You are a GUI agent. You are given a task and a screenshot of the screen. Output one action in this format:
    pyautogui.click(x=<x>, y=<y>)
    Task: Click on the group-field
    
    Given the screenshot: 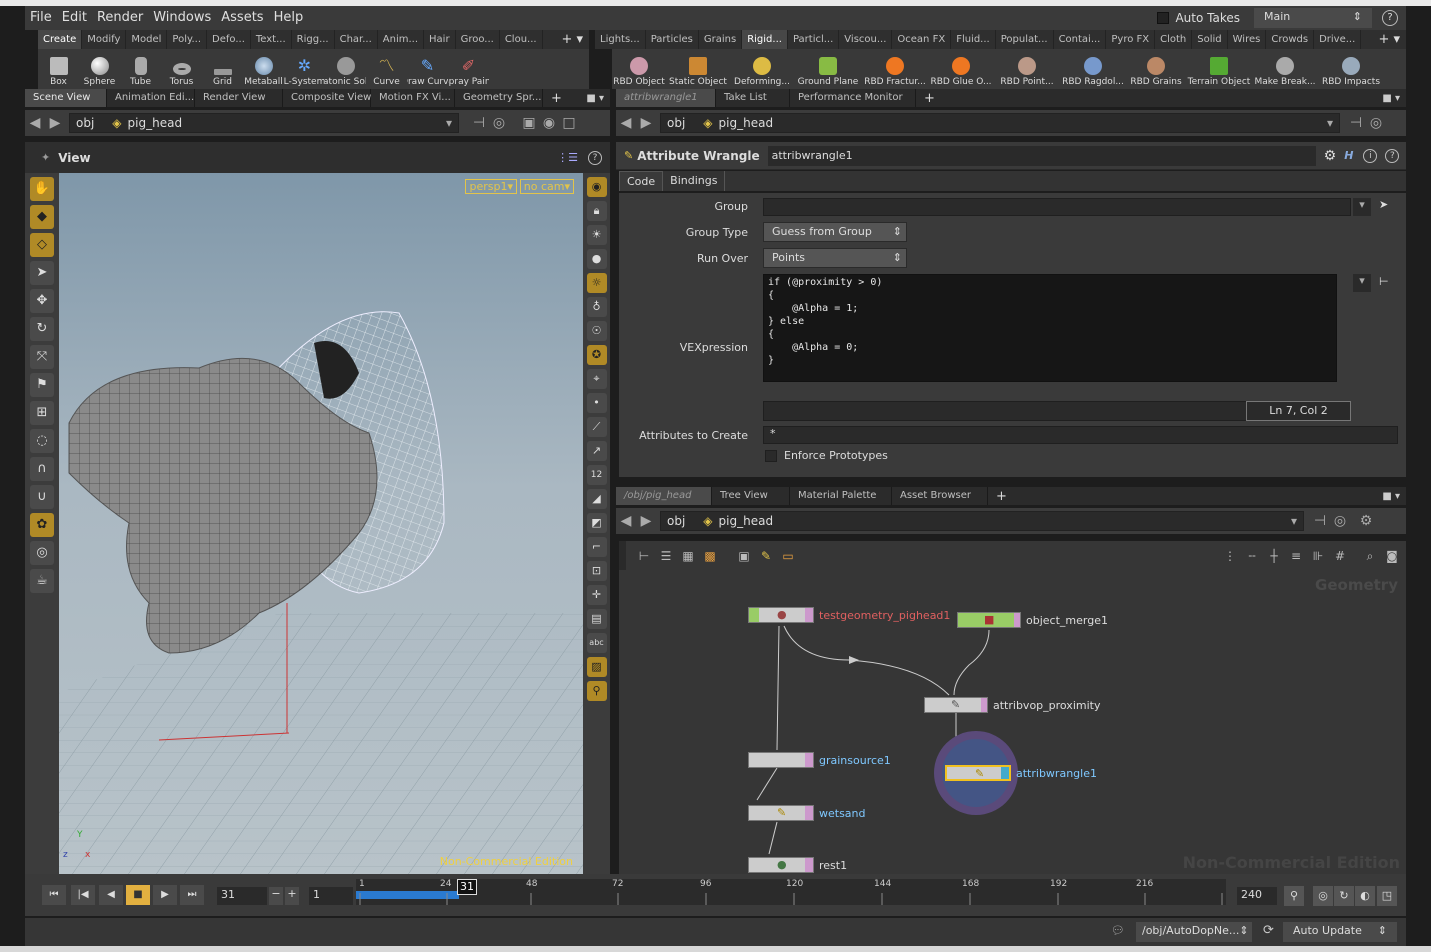 What is the action you would take?
    pyautogui.click(x=1057, y=207)
    